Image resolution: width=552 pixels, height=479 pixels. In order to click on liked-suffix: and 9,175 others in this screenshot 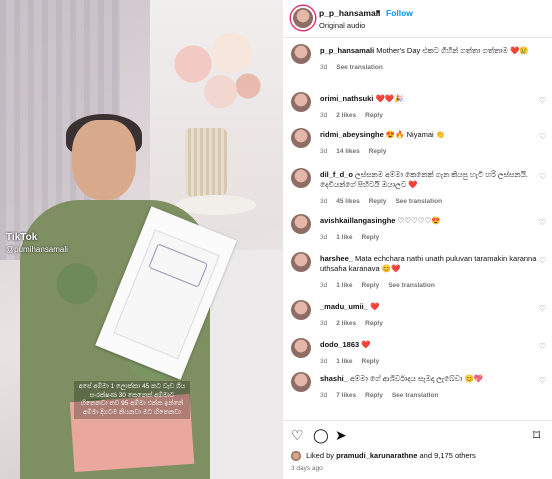, I will do `click(448, 455)`.